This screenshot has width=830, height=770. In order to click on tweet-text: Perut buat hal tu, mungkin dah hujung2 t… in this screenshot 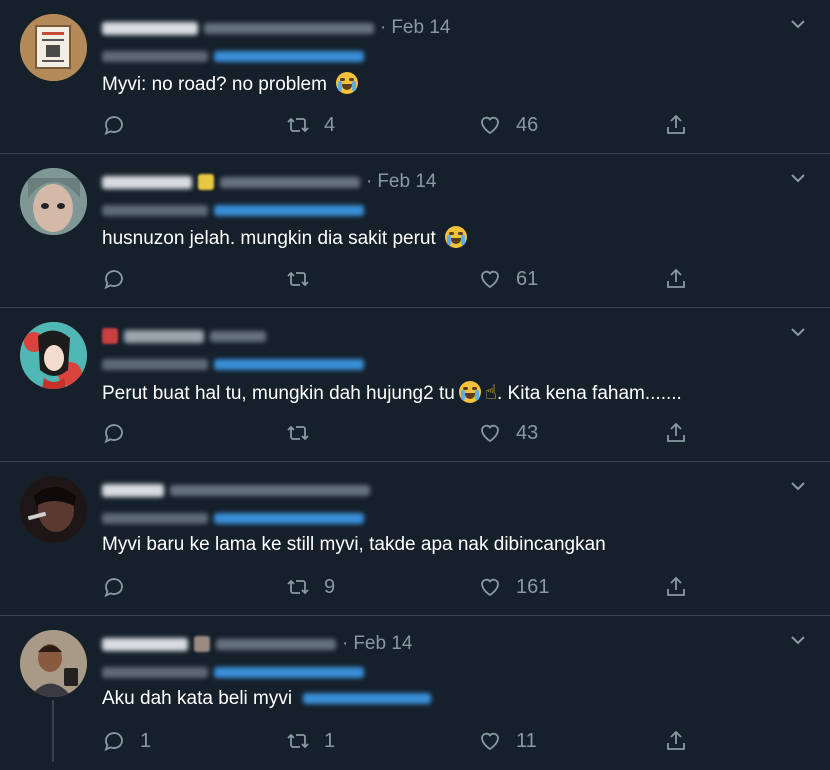, I will do `click(392, 392)`.